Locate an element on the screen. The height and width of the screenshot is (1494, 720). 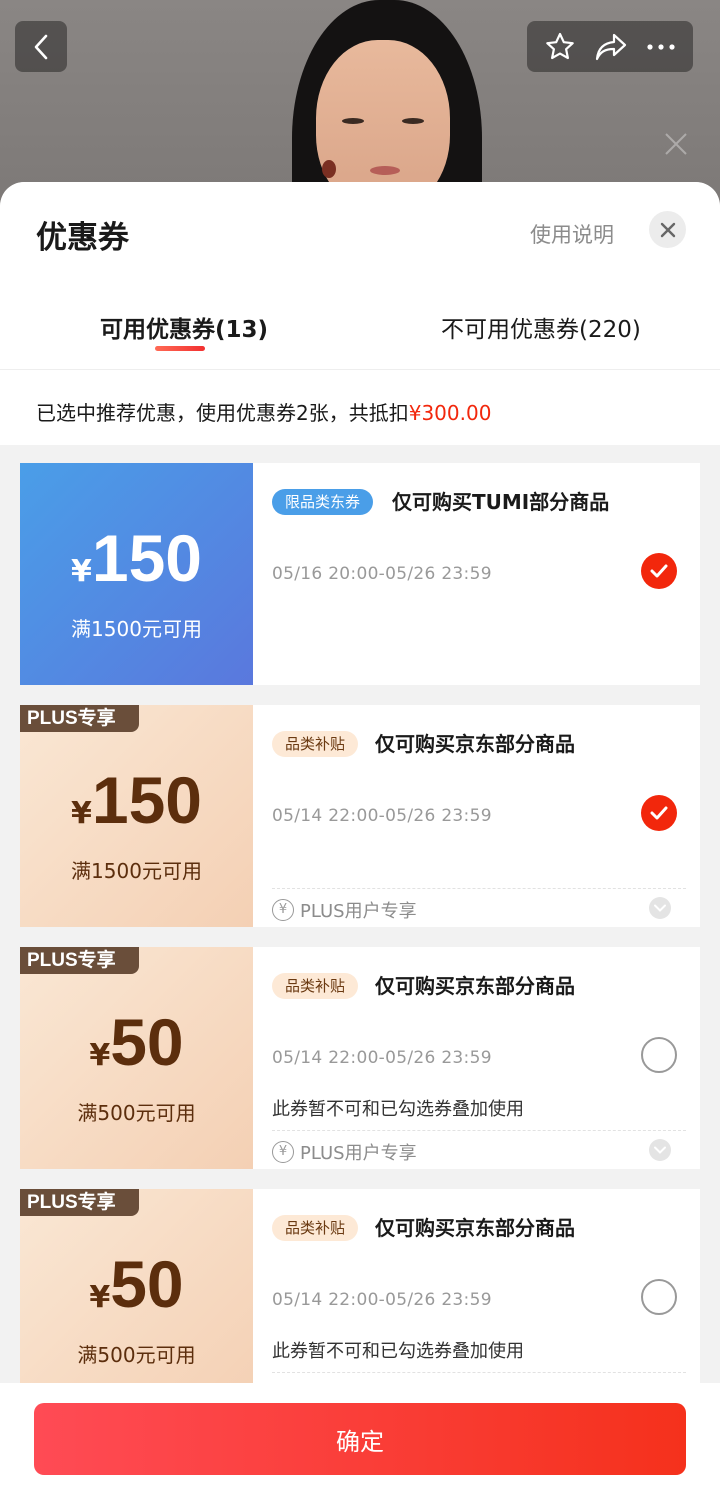
share-icon is located at coordinates (611, 47).